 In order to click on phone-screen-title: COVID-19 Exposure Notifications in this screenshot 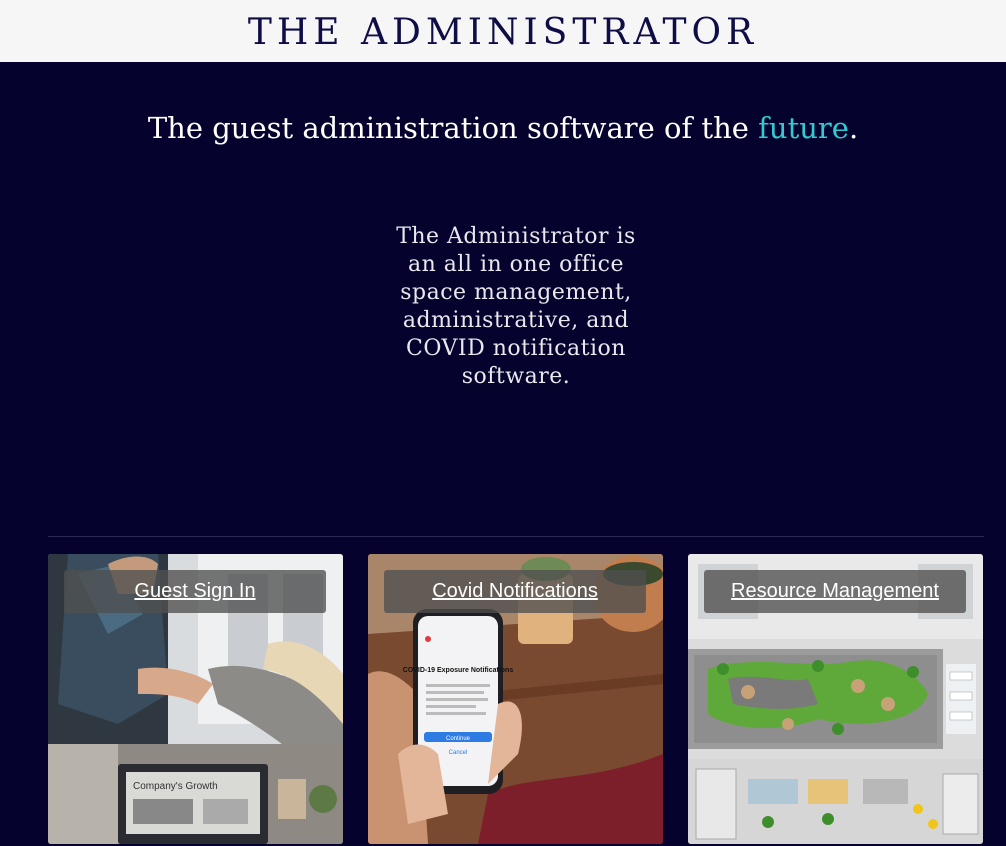, I will do `click(458, 670)`.